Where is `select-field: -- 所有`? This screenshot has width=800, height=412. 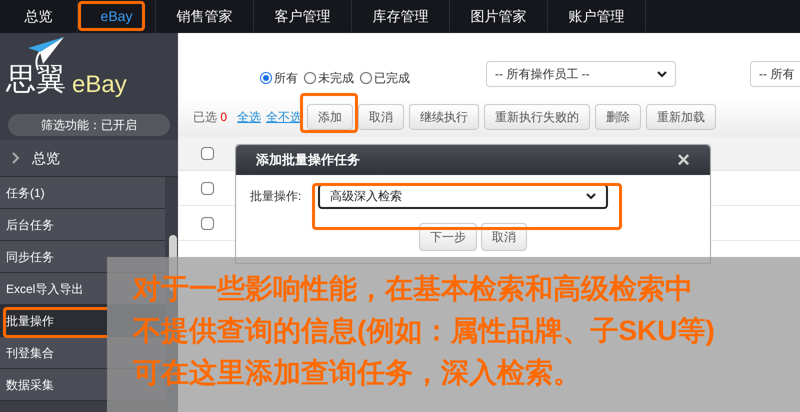 select-field: -- 所有 is located at coordinates (775, 74).